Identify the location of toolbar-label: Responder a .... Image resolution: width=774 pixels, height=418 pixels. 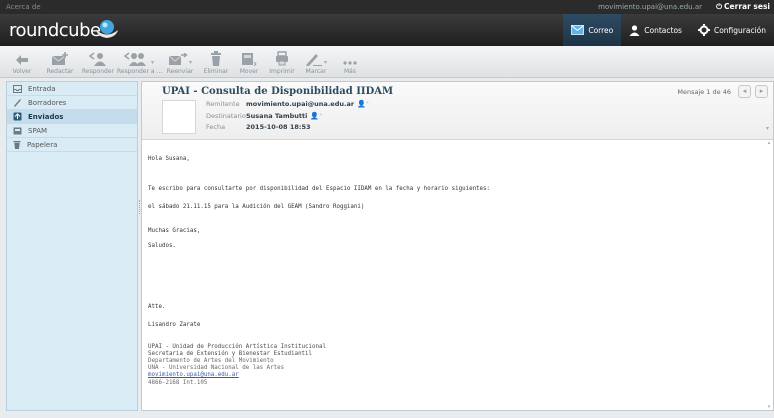
(140, 71).